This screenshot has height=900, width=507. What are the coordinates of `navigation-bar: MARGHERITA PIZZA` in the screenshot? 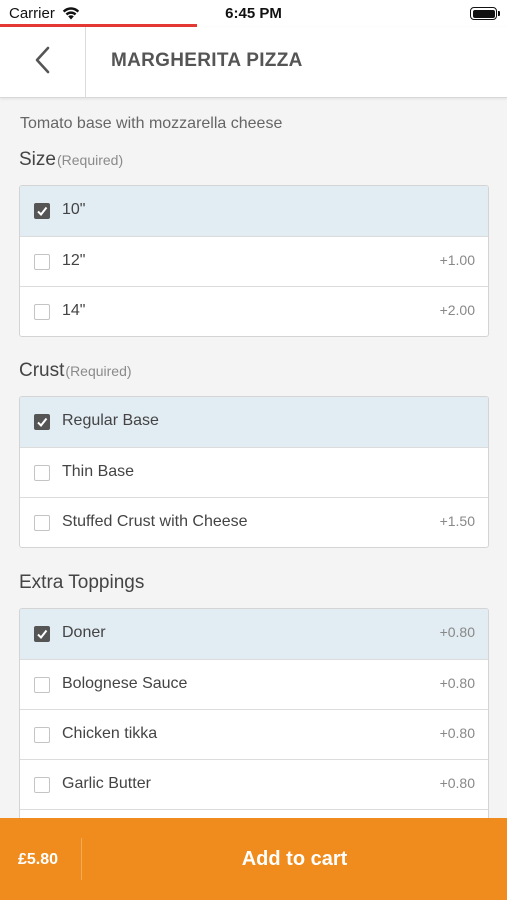 It's located at (253, 62).